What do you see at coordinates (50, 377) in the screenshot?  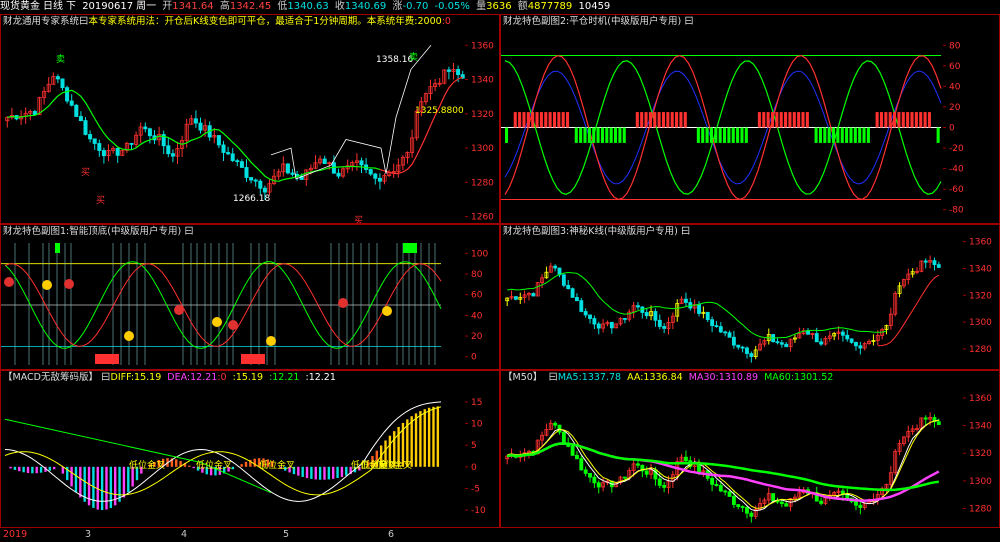 I see `macd-name: 【MACD无敌筹码版】` at bounding box center [50, 377].